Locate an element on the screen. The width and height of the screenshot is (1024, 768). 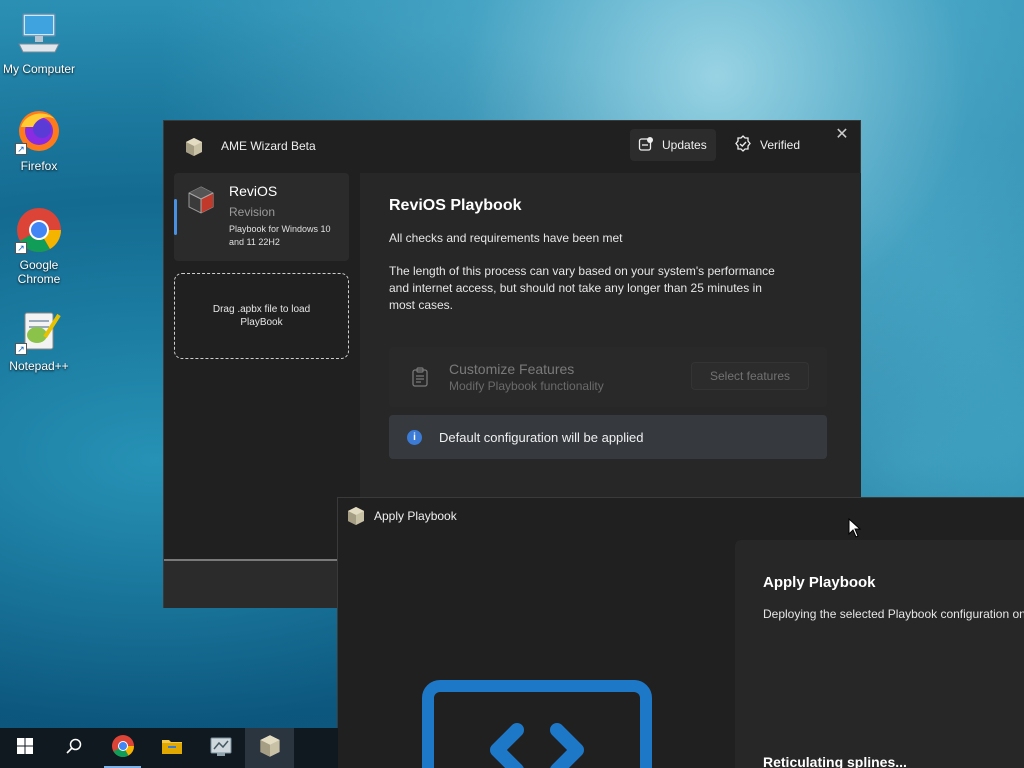
desktop-icon-my-computer: My Computer is located at coordinates (39, 43).